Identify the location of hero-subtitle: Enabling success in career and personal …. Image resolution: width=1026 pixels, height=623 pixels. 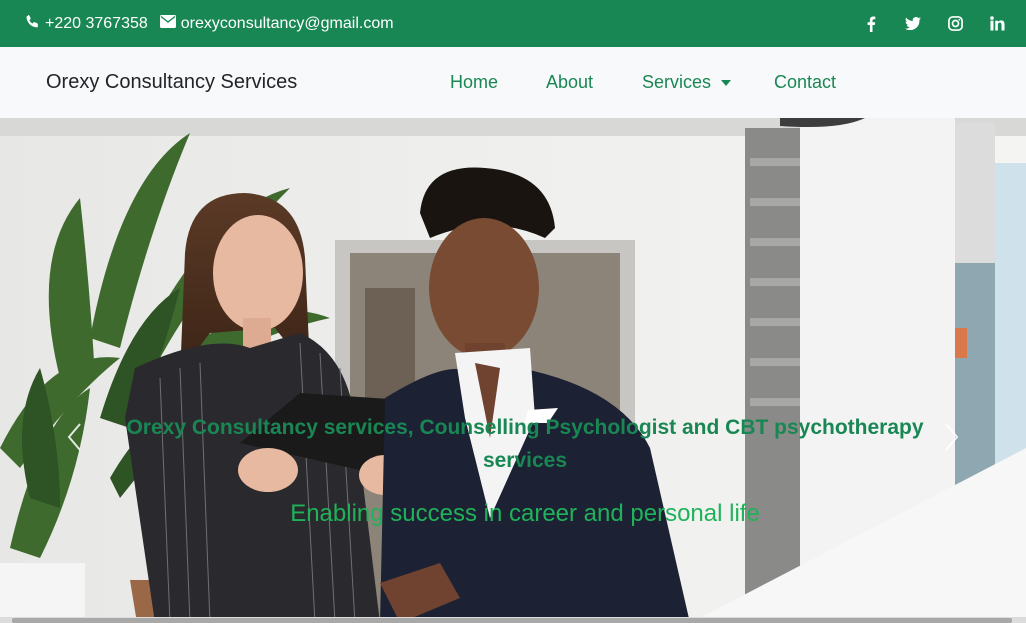
(525, 513).